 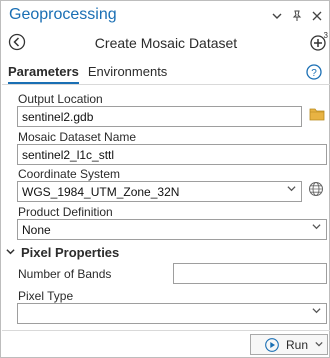 What do you see at coordinates (127, 74) in the screenshot?
I see `tab-environments: Environments` at bounding box center [127, 74].